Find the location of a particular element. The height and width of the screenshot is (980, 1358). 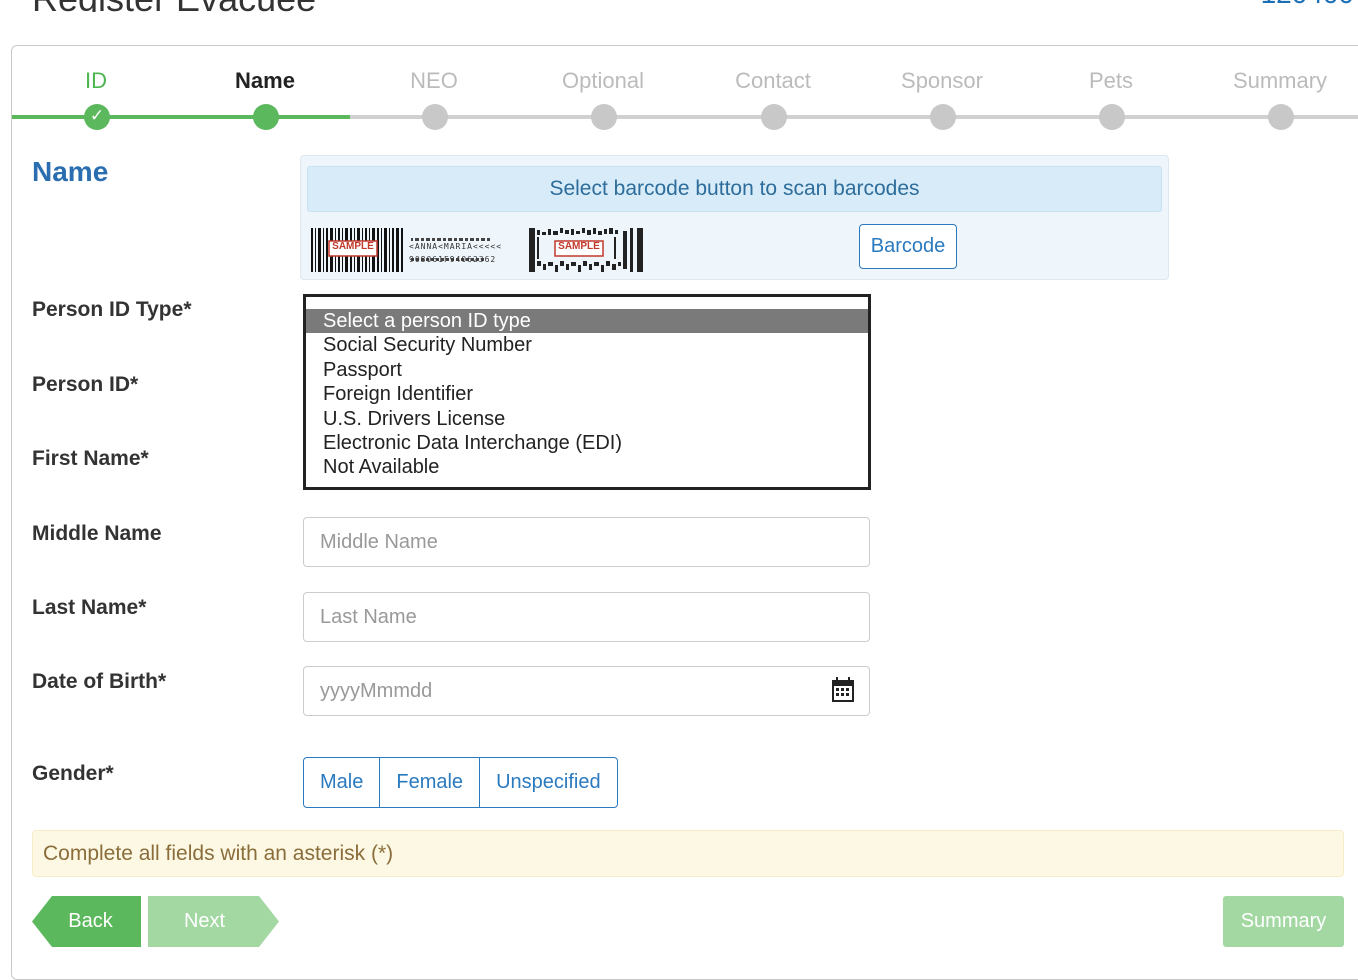

gender-toggle-group: Male Female Unspecified is located at coordinates (460, 782).